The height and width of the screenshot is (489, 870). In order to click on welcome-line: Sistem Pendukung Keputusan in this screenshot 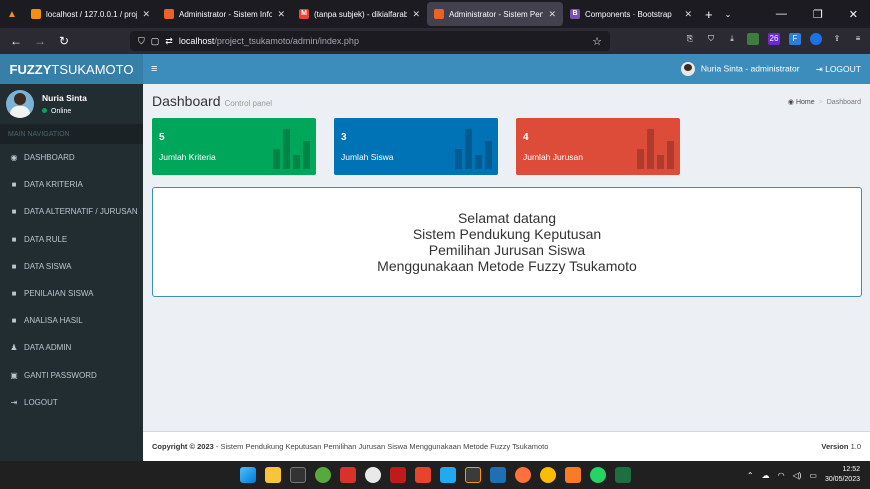, I will do `click(507, 234)`.